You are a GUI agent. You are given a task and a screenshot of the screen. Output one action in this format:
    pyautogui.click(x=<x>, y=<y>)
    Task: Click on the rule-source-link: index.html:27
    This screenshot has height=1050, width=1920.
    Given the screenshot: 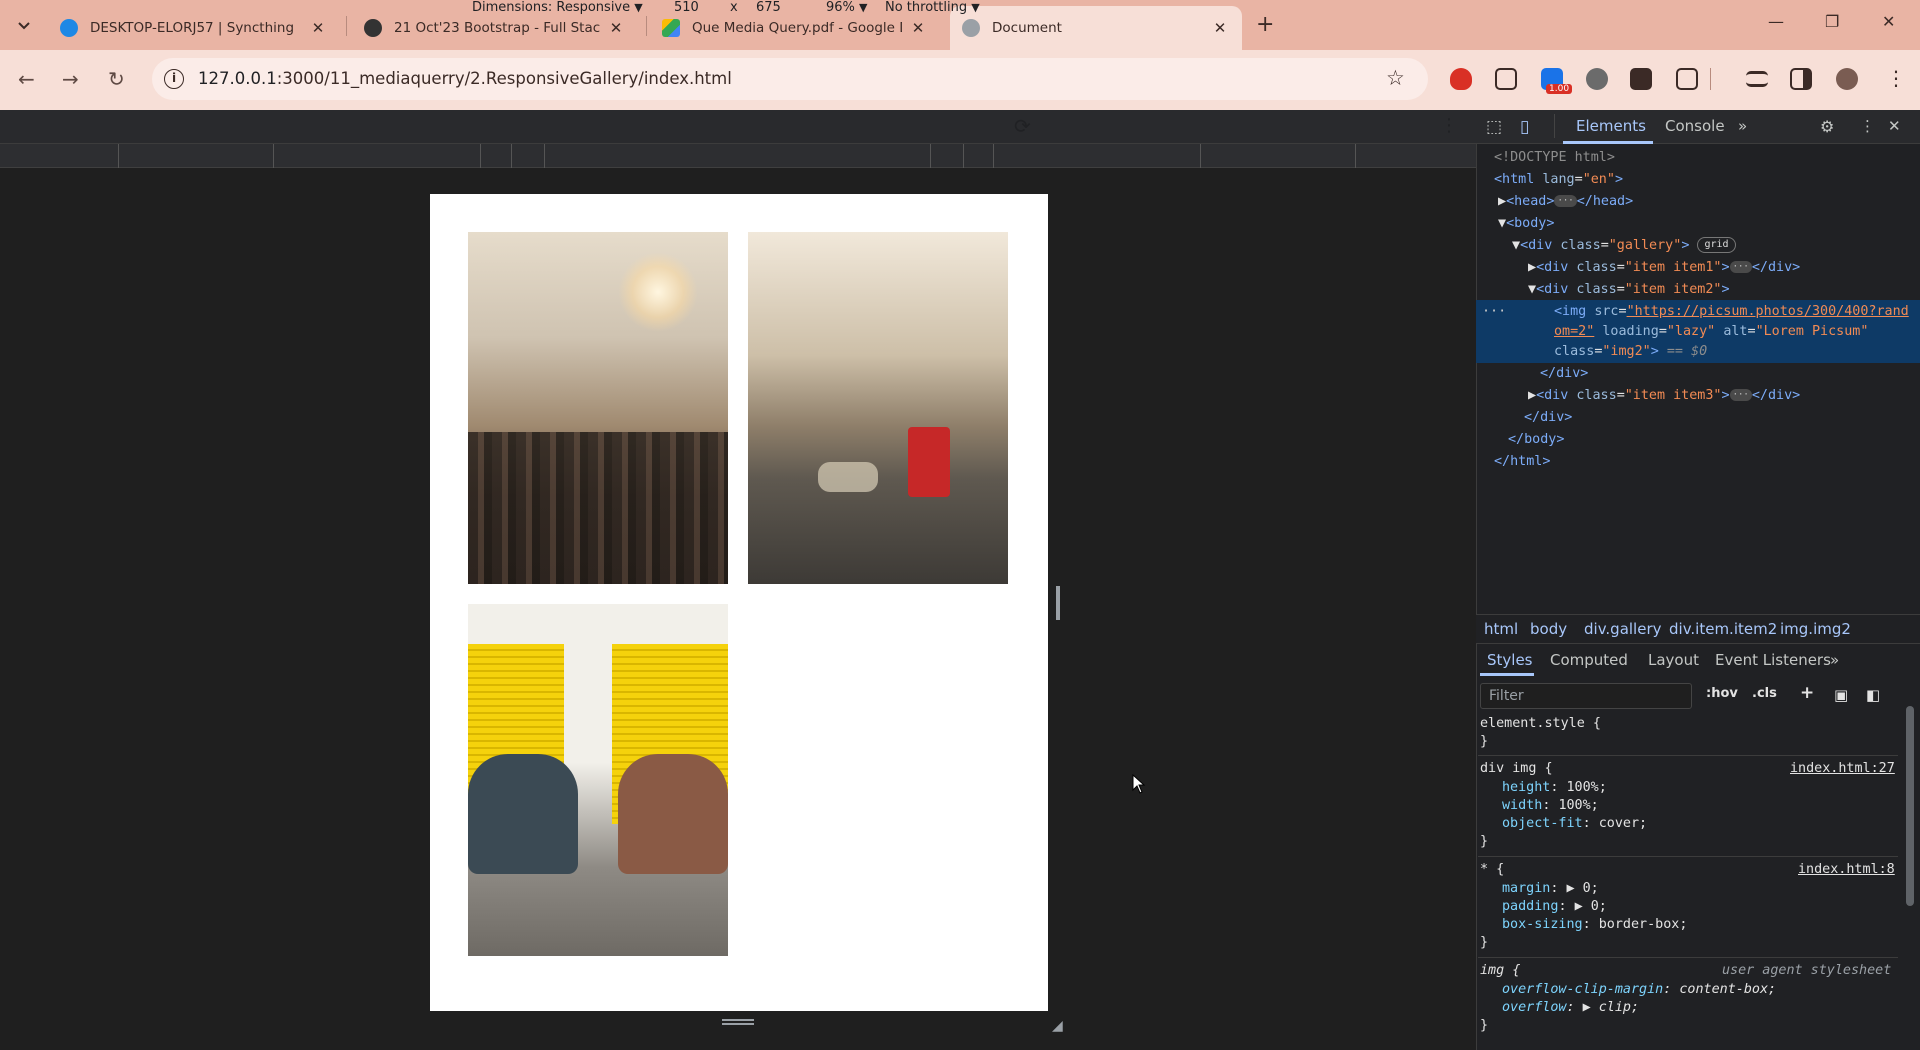 What is the action you would take?
    pyautogui.click(x=1842, y=768)
    